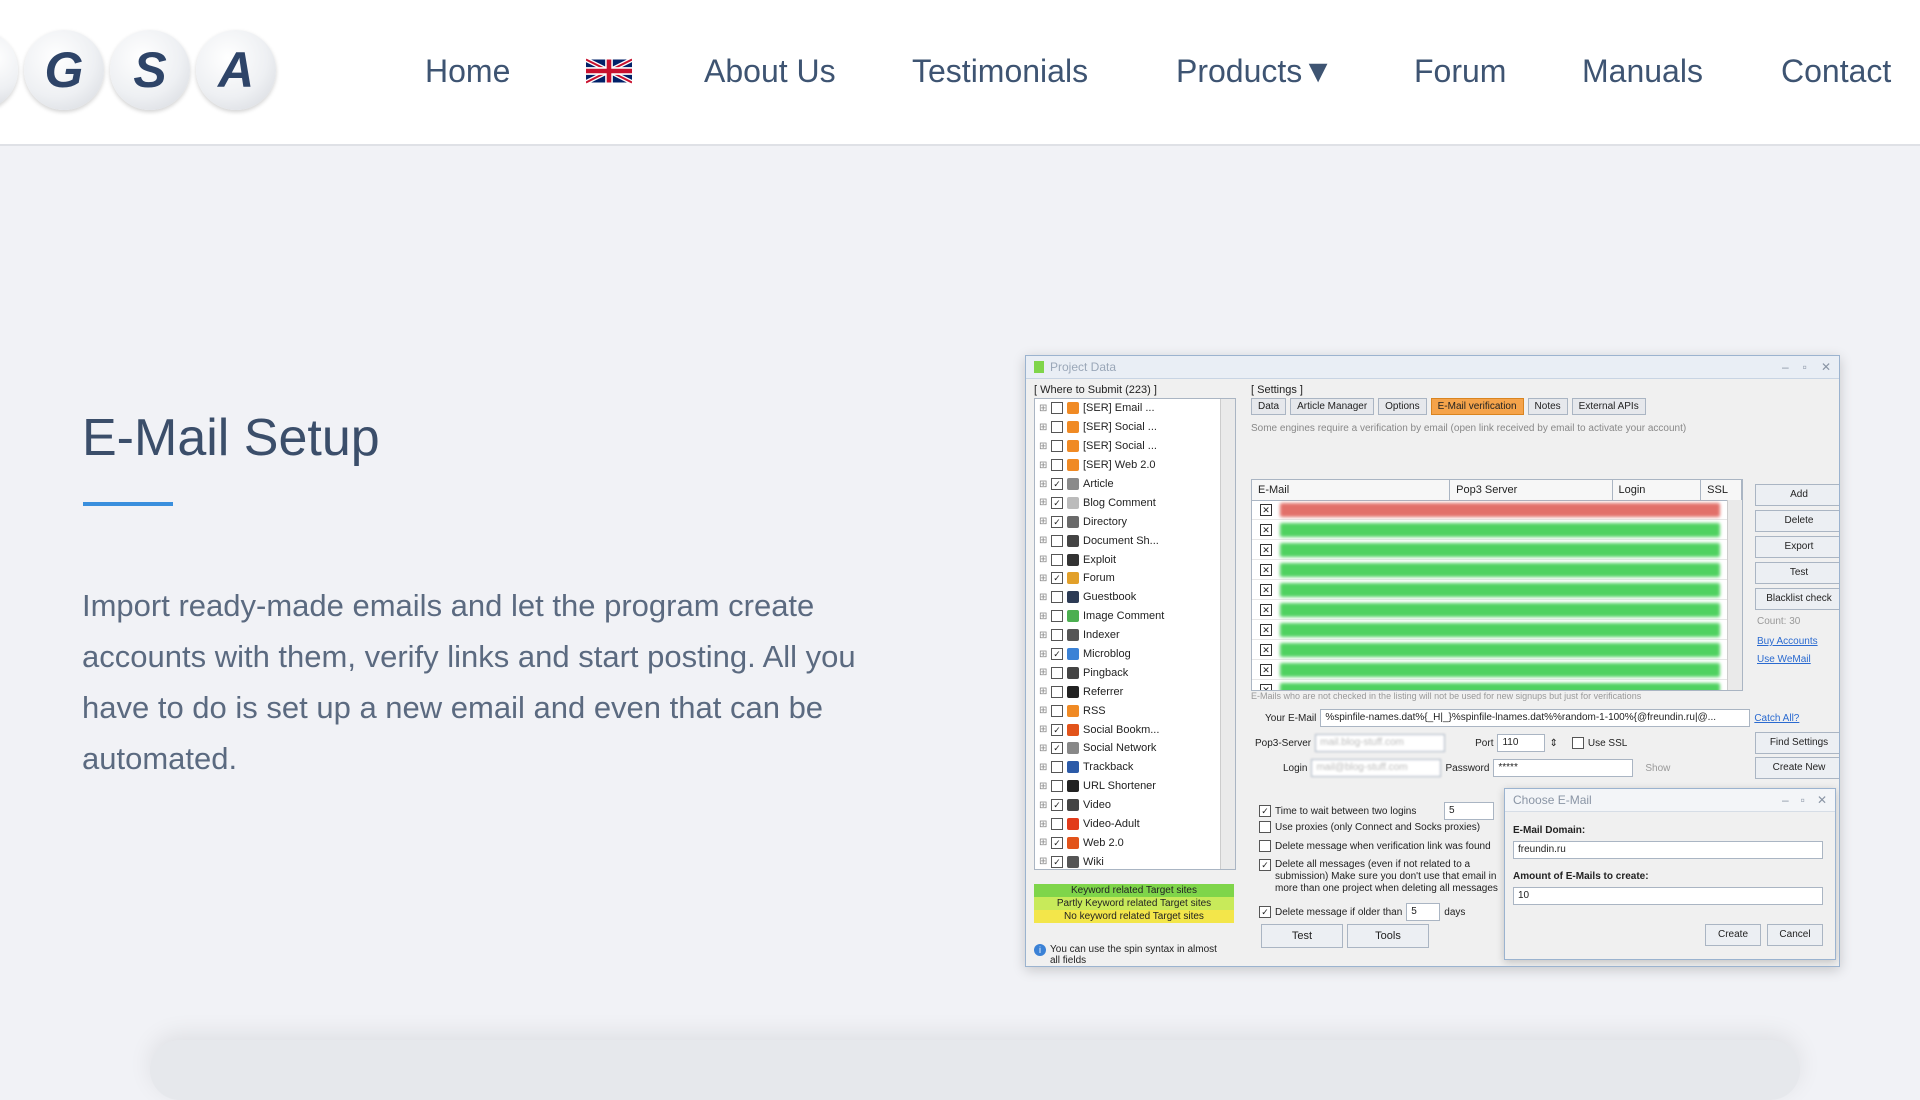 The height and width of the screenshot is (1100, 1920). I want to click on col-ssl: SSL, so click(1721, 490).